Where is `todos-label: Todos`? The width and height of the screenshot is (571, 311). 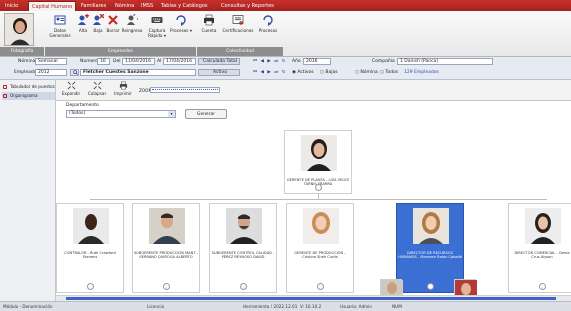
todos-label: Todos is located at coordinates (392, 72).